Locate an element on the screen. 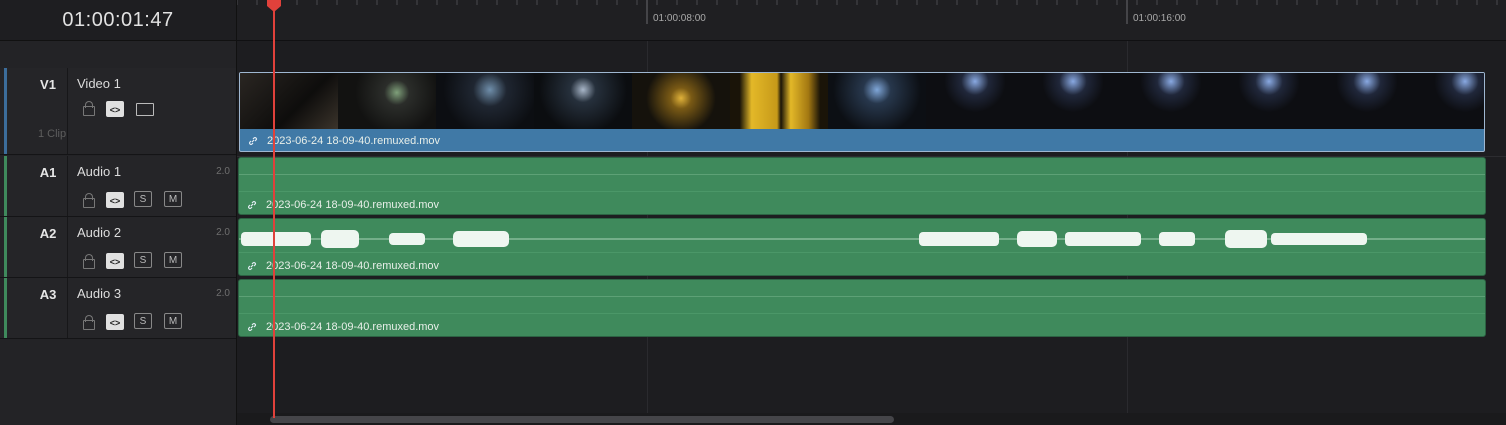  track-header-v1: V1 Video 1 <> 1 Clip is located at coordinates (118, 111).